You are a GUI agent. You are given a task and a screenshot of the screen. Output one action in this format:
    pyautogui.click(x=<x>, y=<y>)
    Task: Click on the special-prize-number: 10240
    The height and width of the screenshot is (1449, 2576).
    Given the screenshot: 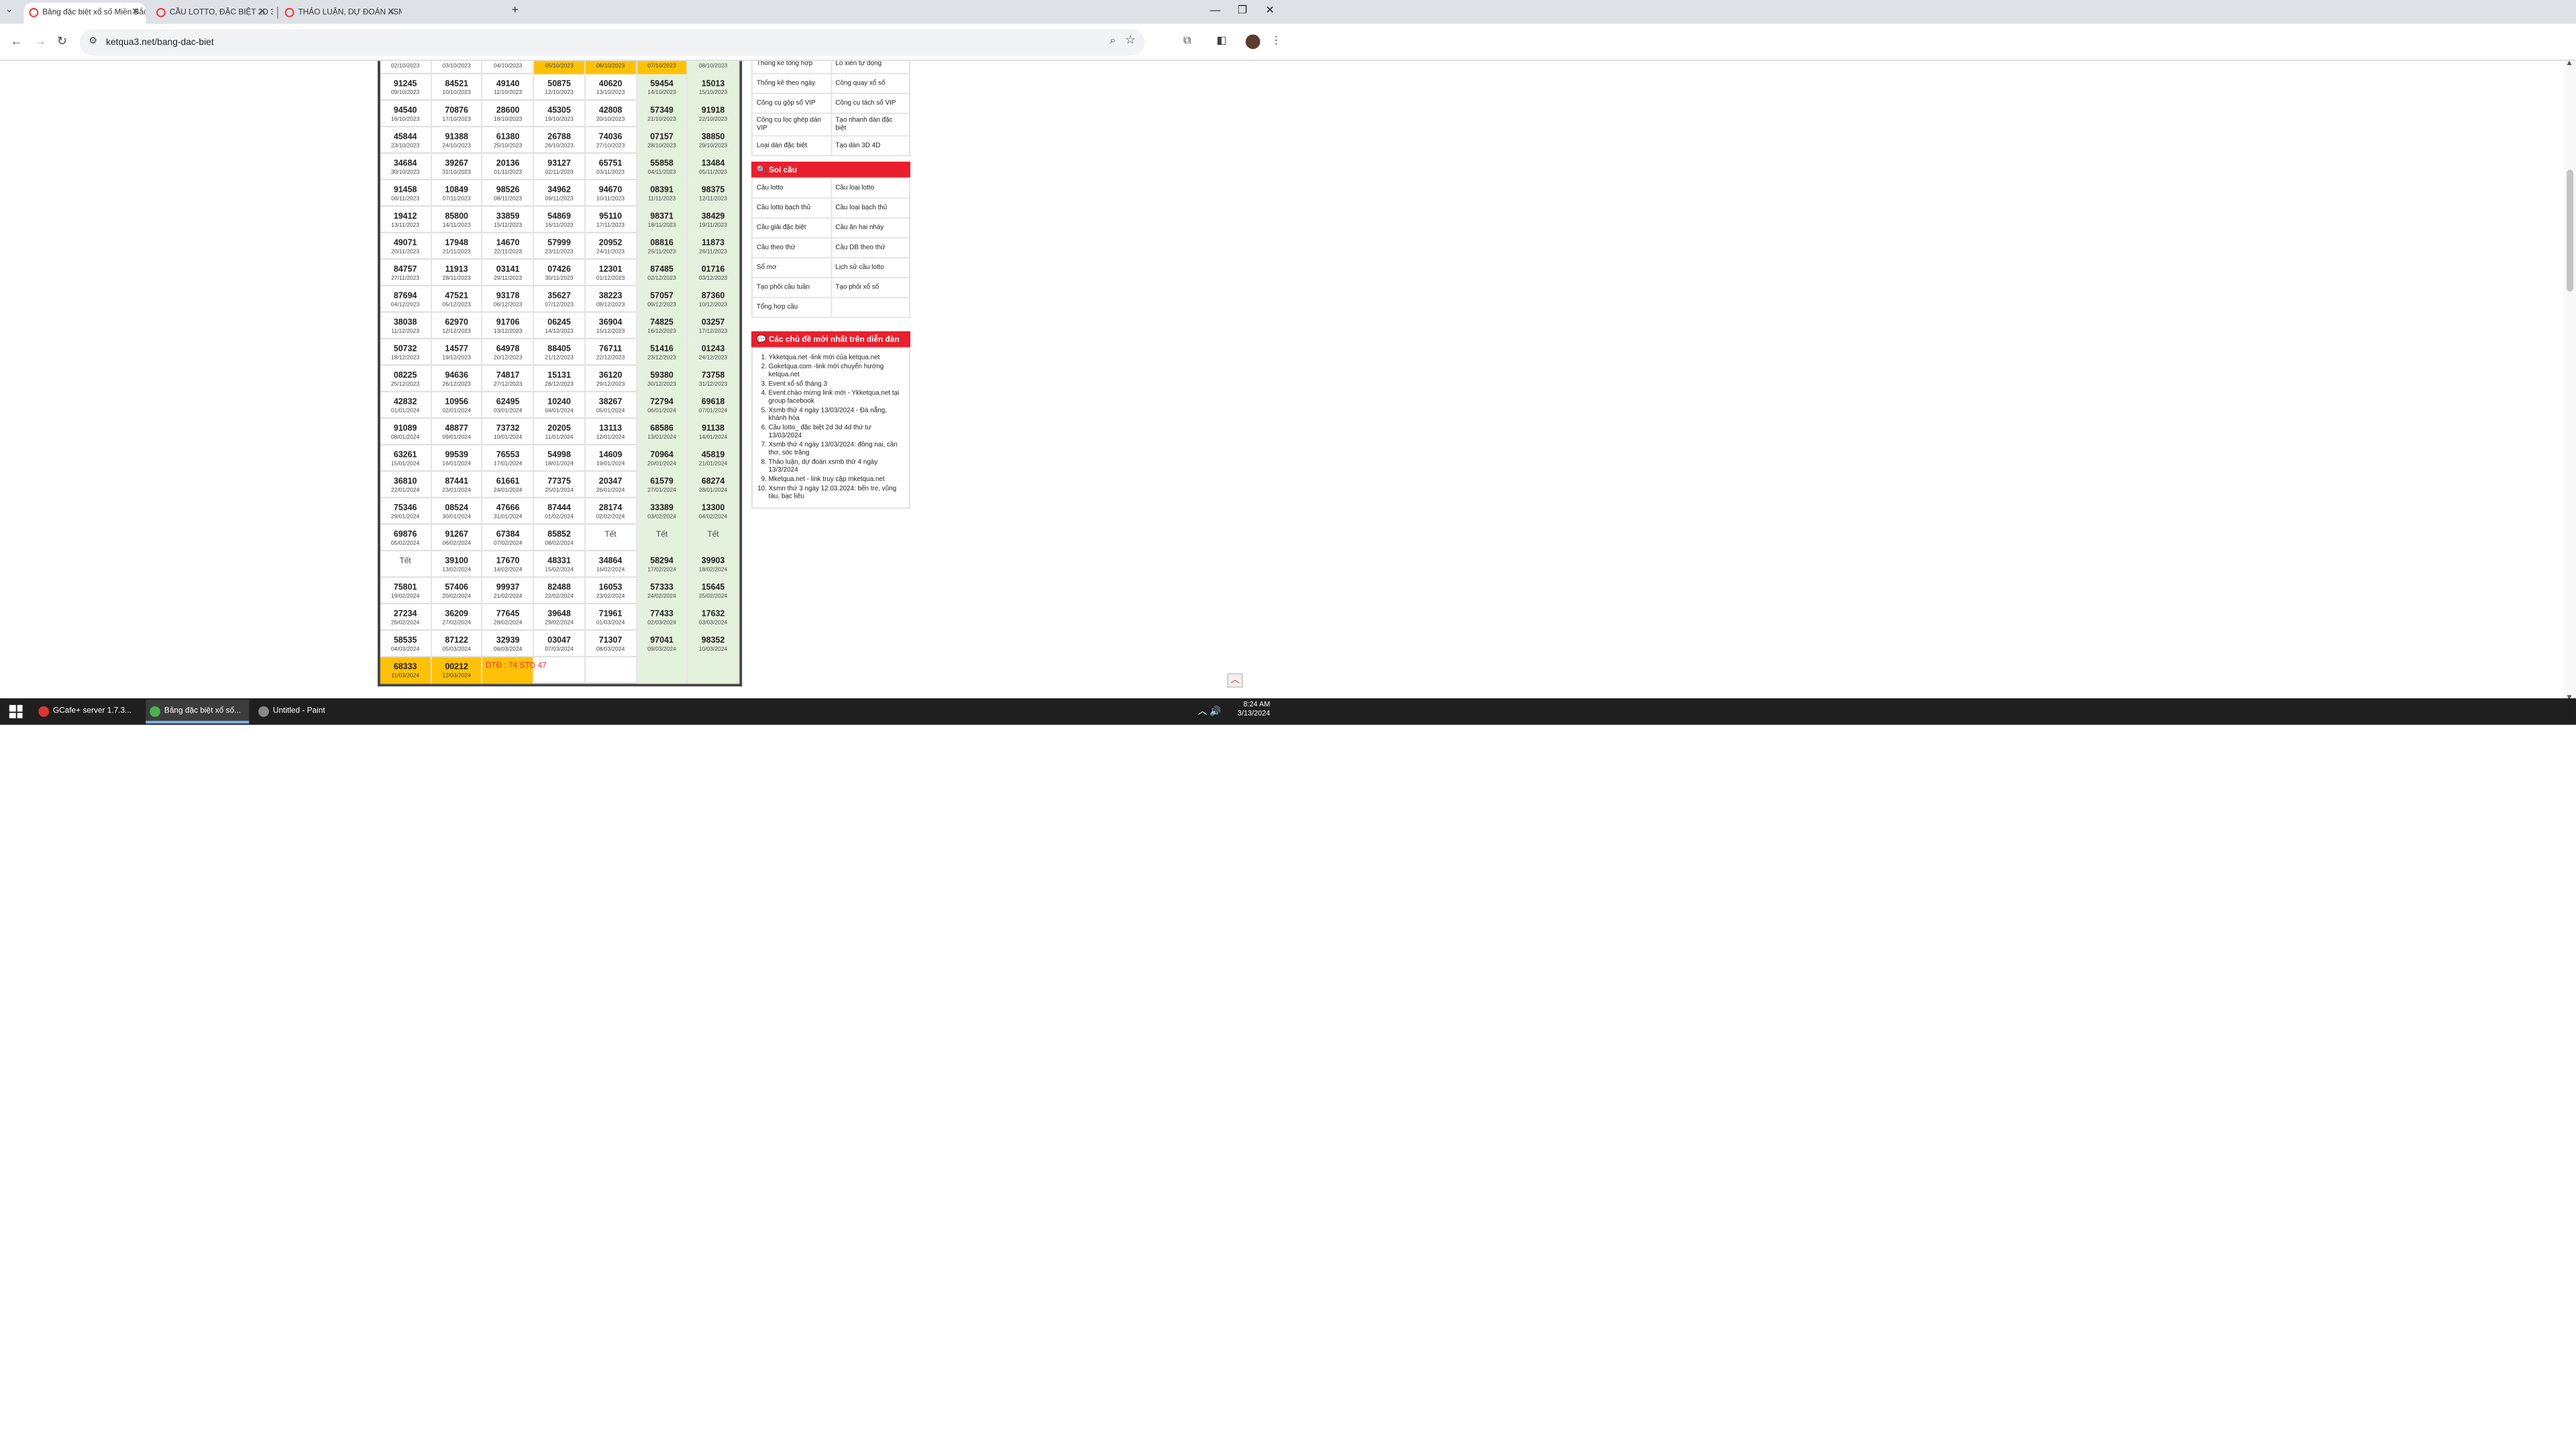 What is the action you would take?
    pyautogui.click(x=559, y=402)
    